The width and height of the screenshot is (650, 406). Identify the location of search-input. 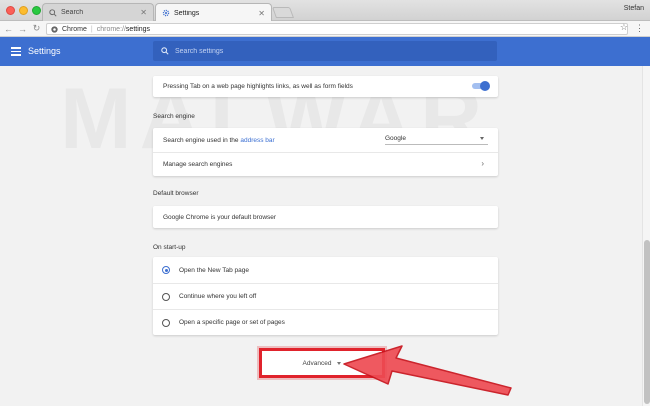
(325, 51).